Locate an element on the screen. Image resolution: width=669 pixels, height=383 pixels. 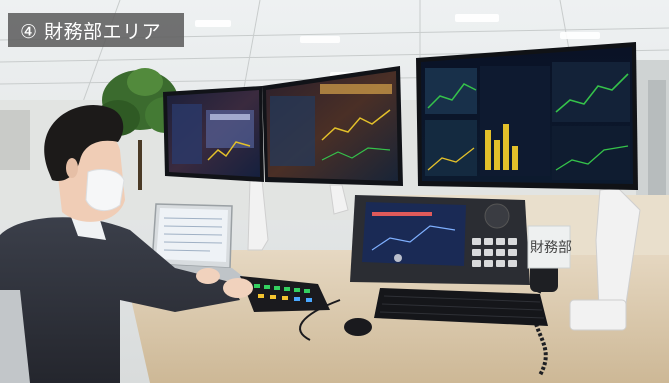
monitor-middle is located at coordinates (332, 126).